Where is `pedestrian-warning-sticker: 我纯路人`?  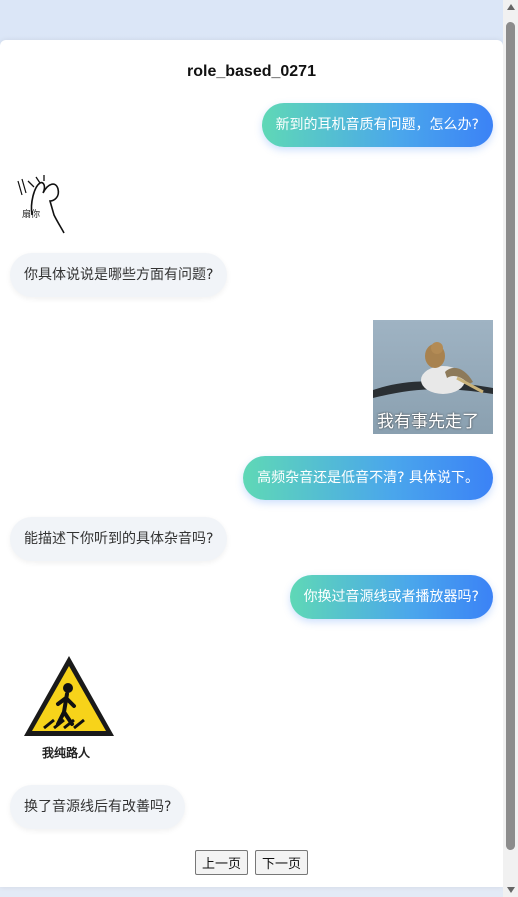
pedestrian-warning-sticker: 我纯路人 is located at coordinates (65, 707).